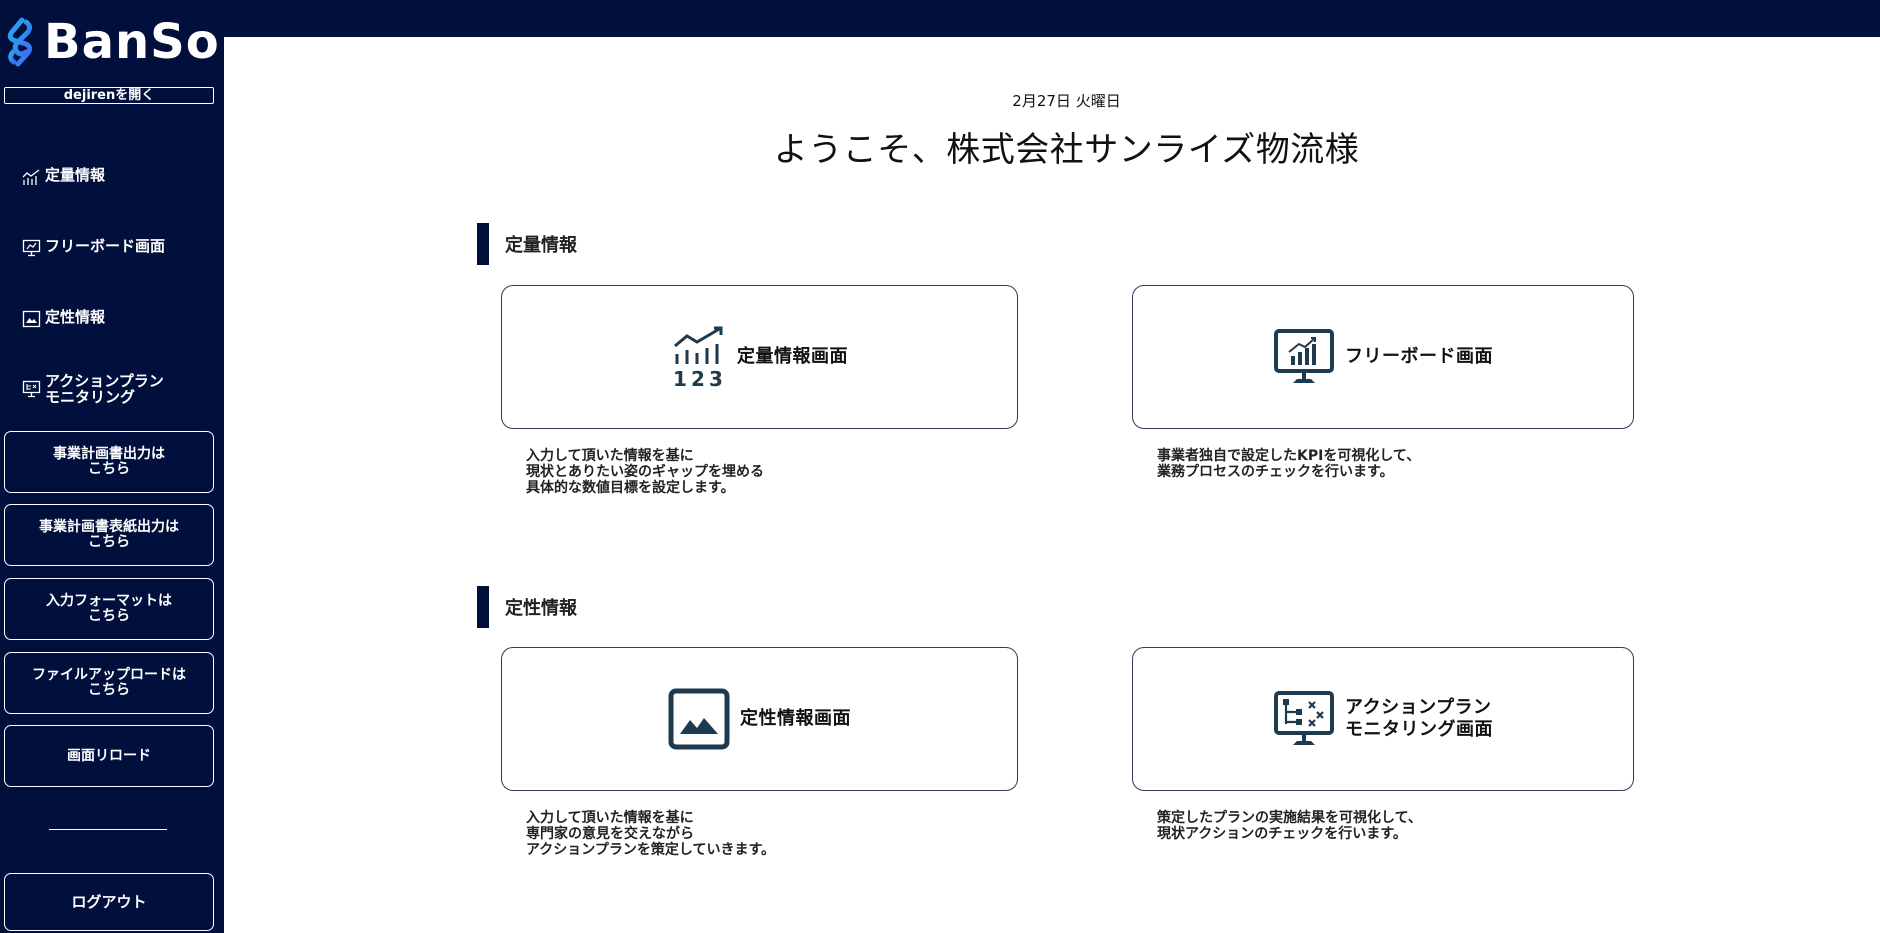 The height and width of the screenshot is (933, 1880). Describe the element at coordinates (1419, 718) in the screenshot. I see `card-label: アクションプラン モニタリング画面` at that location.